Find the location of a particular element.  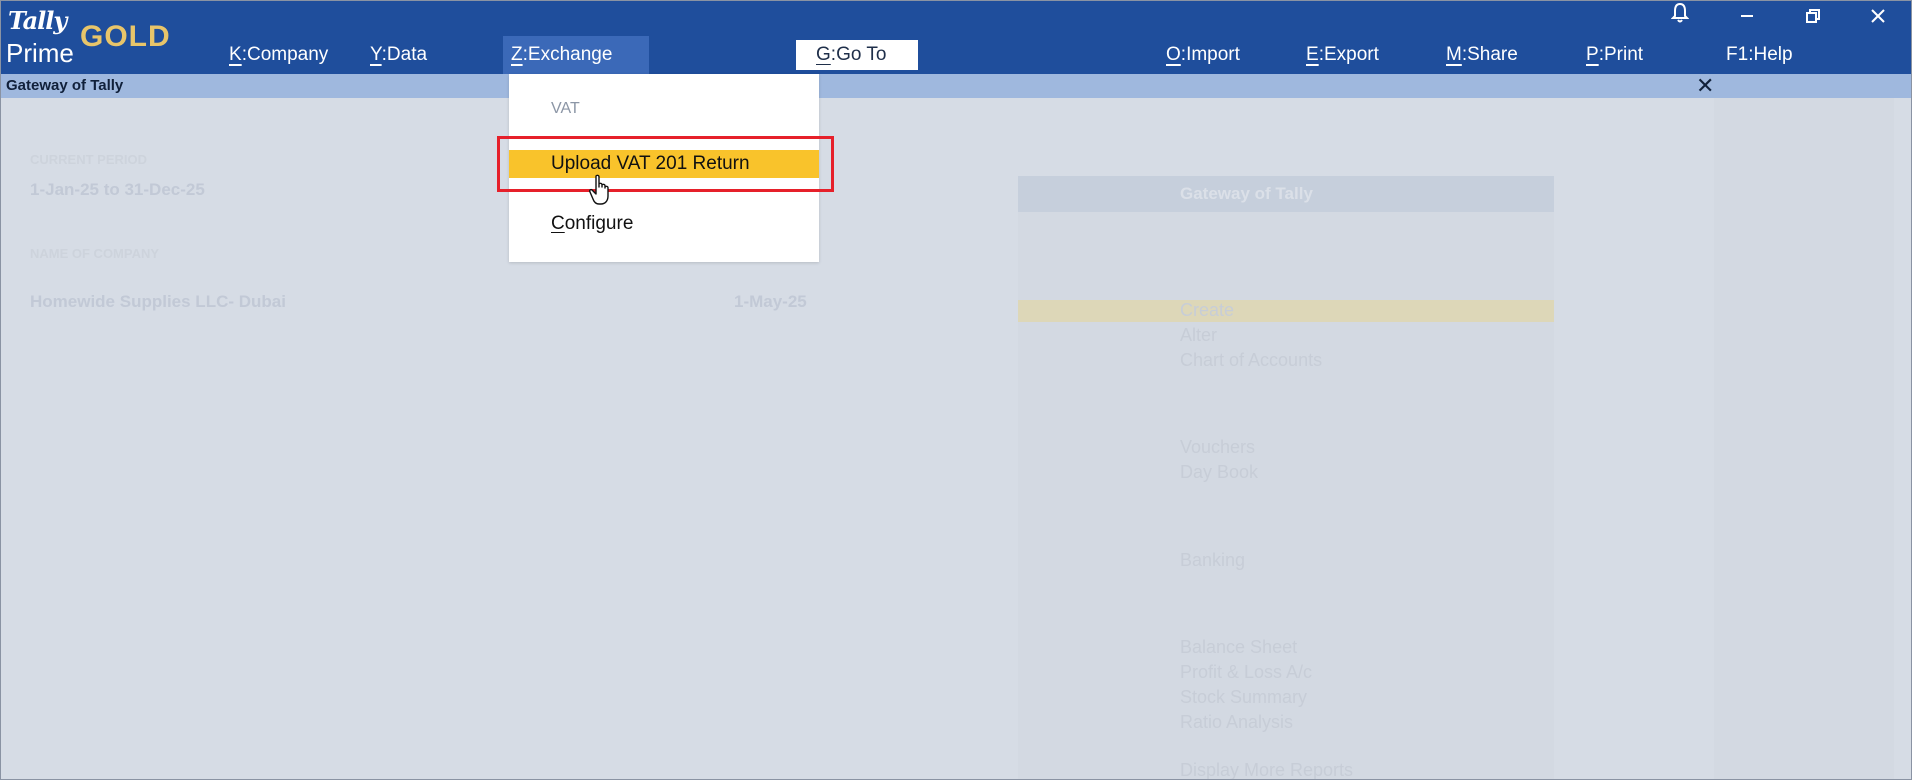

goto-key: G is located at coordinates (823, 54).